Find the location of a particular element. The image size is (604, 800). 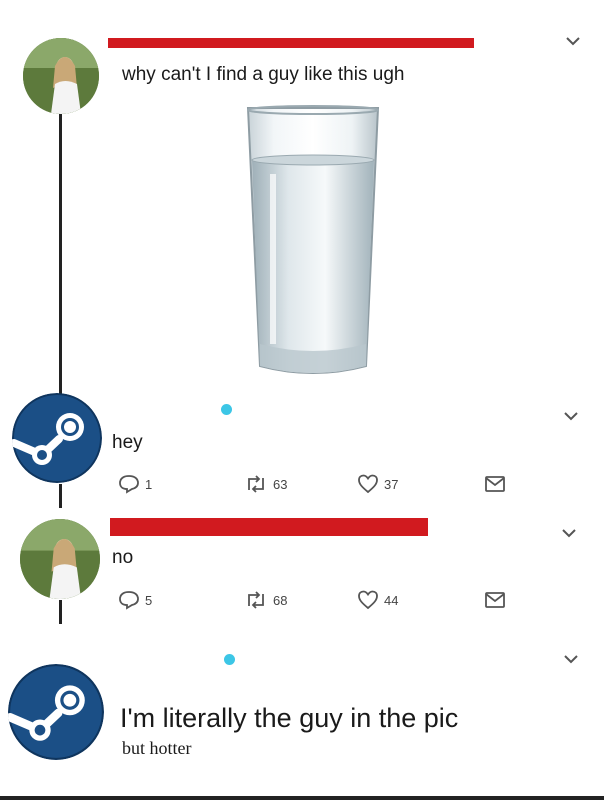

tweet-text: hey is located at coordinates (127, 442).